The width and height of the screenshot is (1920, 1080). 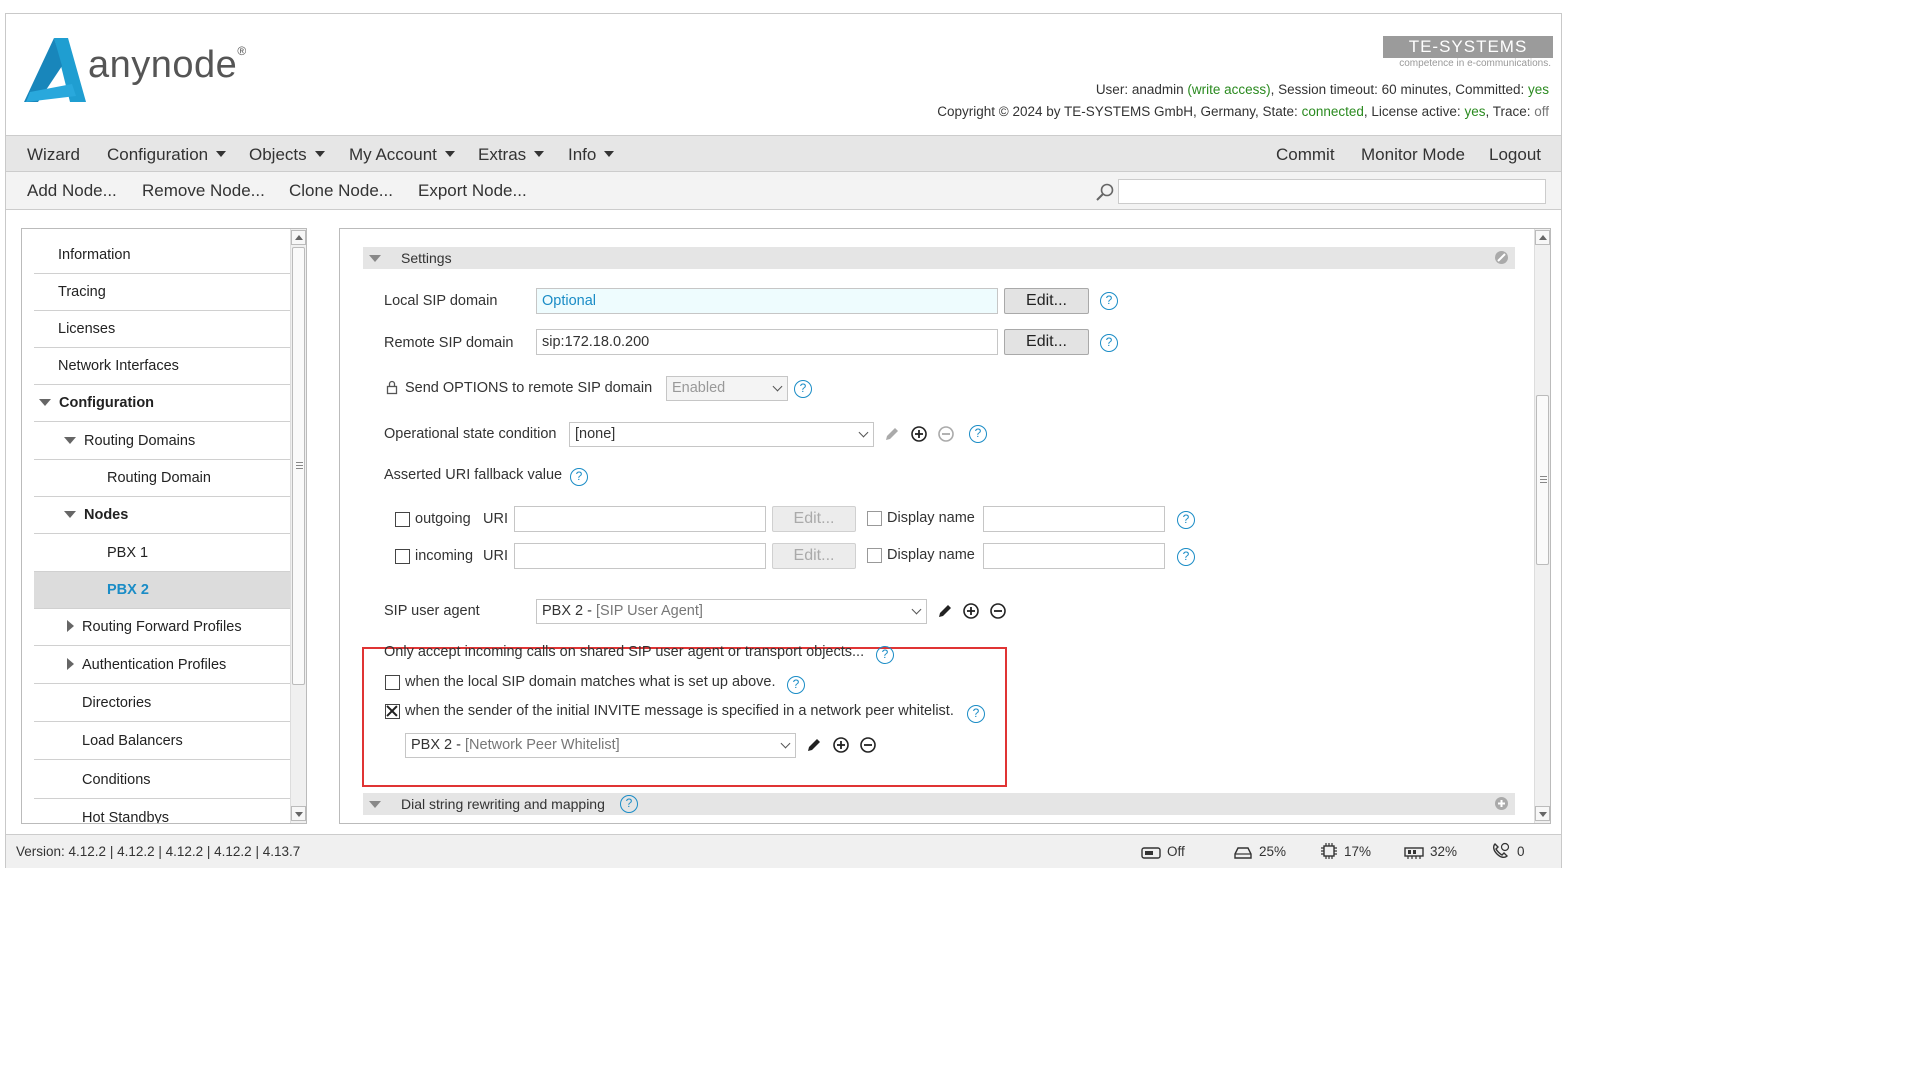 I want to click on sidebar-item-information: Information, so click(x=164, y=255).